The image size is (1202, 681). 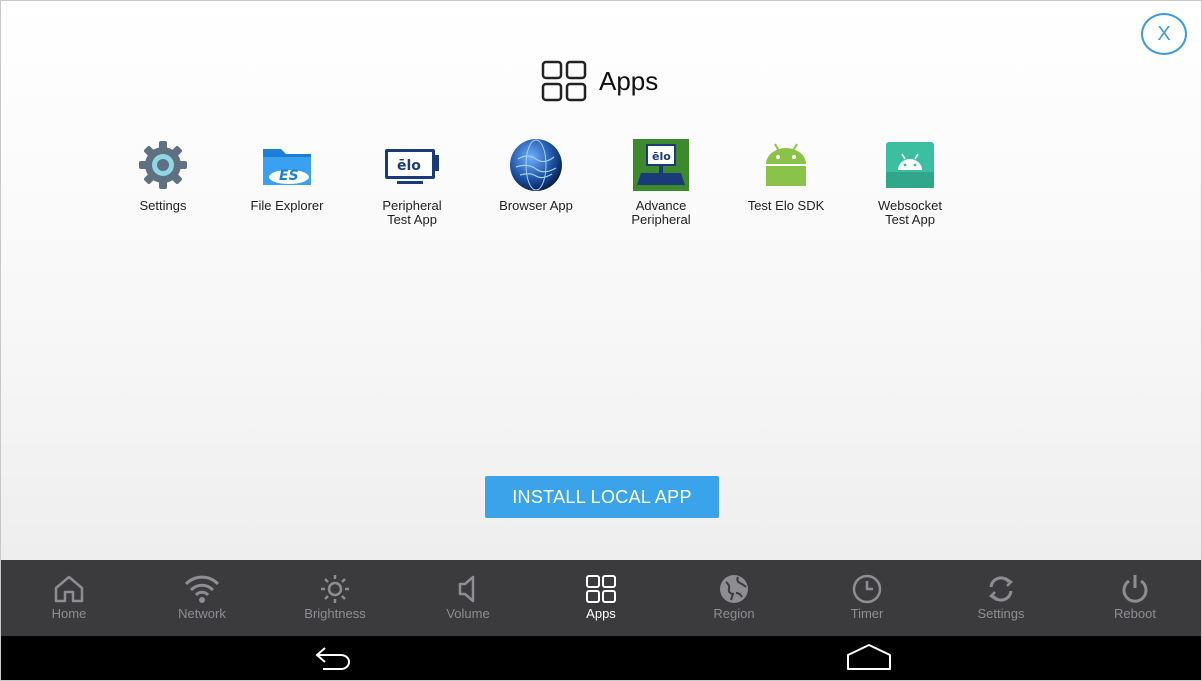 I want to click on nav-reboot: Reboot, so click(x=1135, y=598).